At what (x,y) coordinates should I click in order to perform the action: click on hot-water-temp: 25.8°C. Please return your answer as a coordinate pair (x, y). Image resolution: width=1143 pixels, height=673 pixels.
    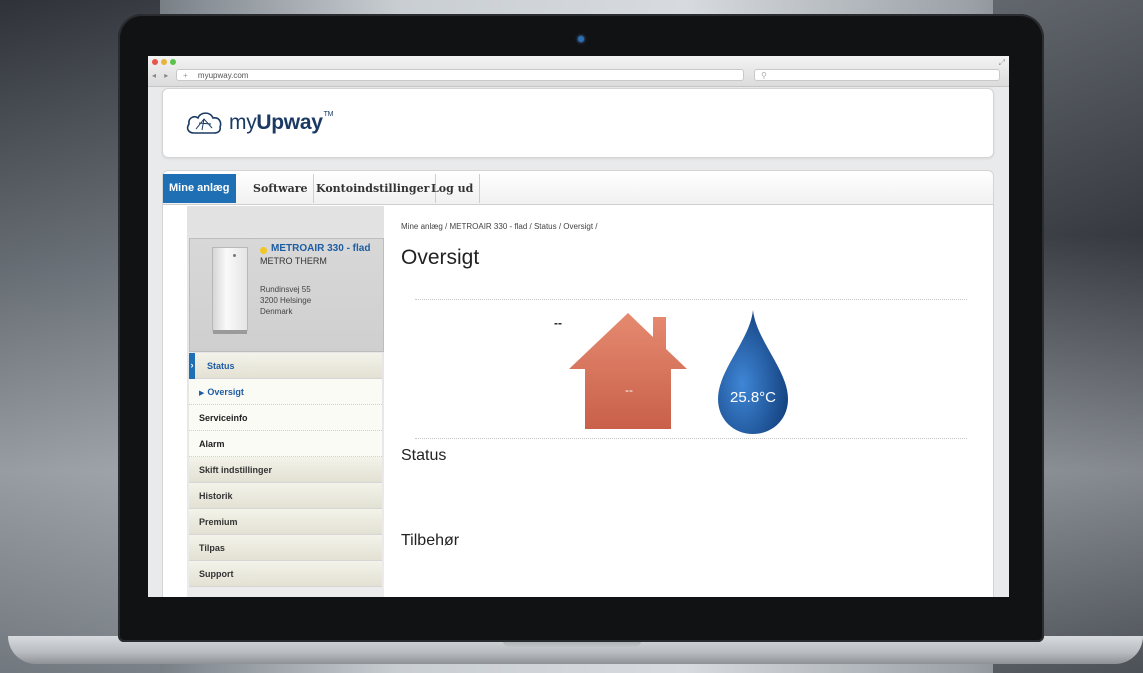
    Looking at the image, I should click on (753, 397).